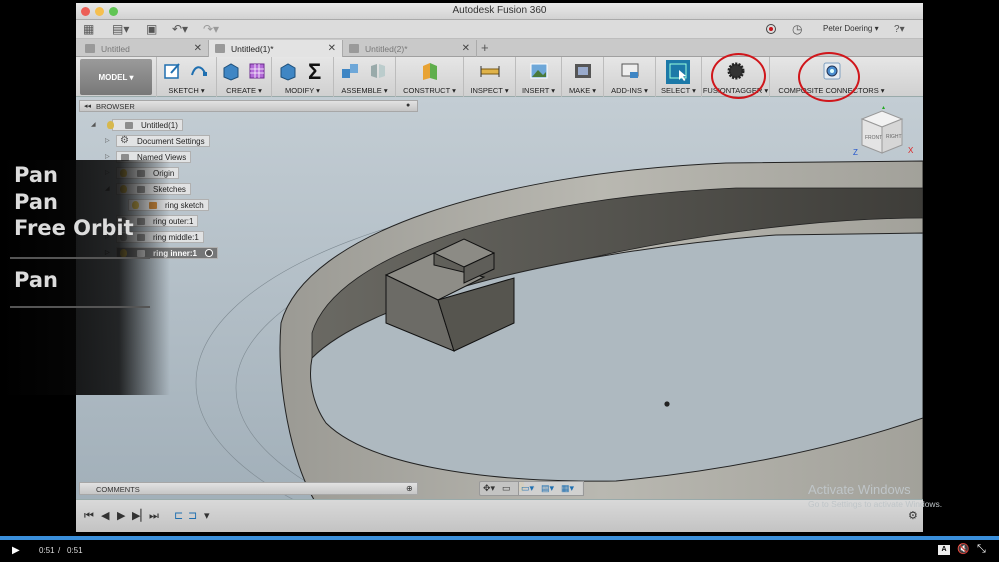  Describe the element at coordinates (252, 49) in the screenshot. I see `tab-label: Untitled(1)*` at that location.